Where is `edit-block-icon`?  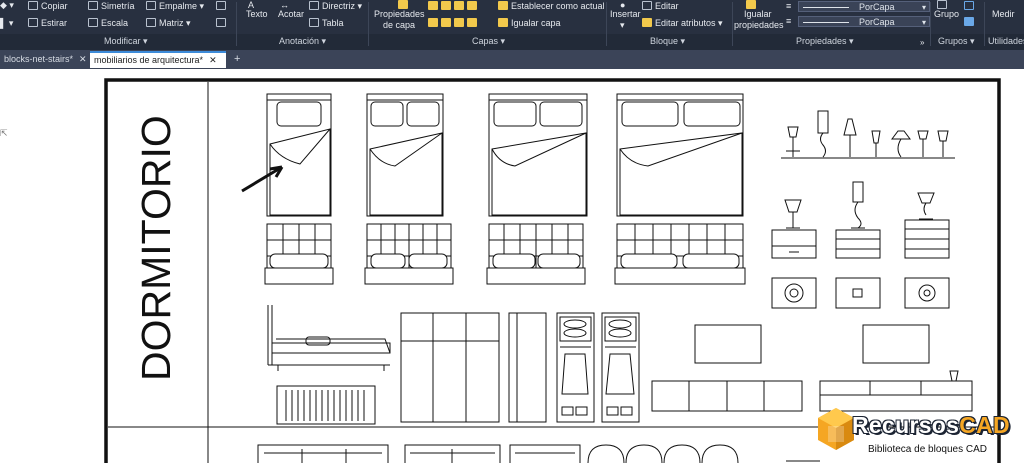
edit-block-icon is located at coordinates (647, 5).